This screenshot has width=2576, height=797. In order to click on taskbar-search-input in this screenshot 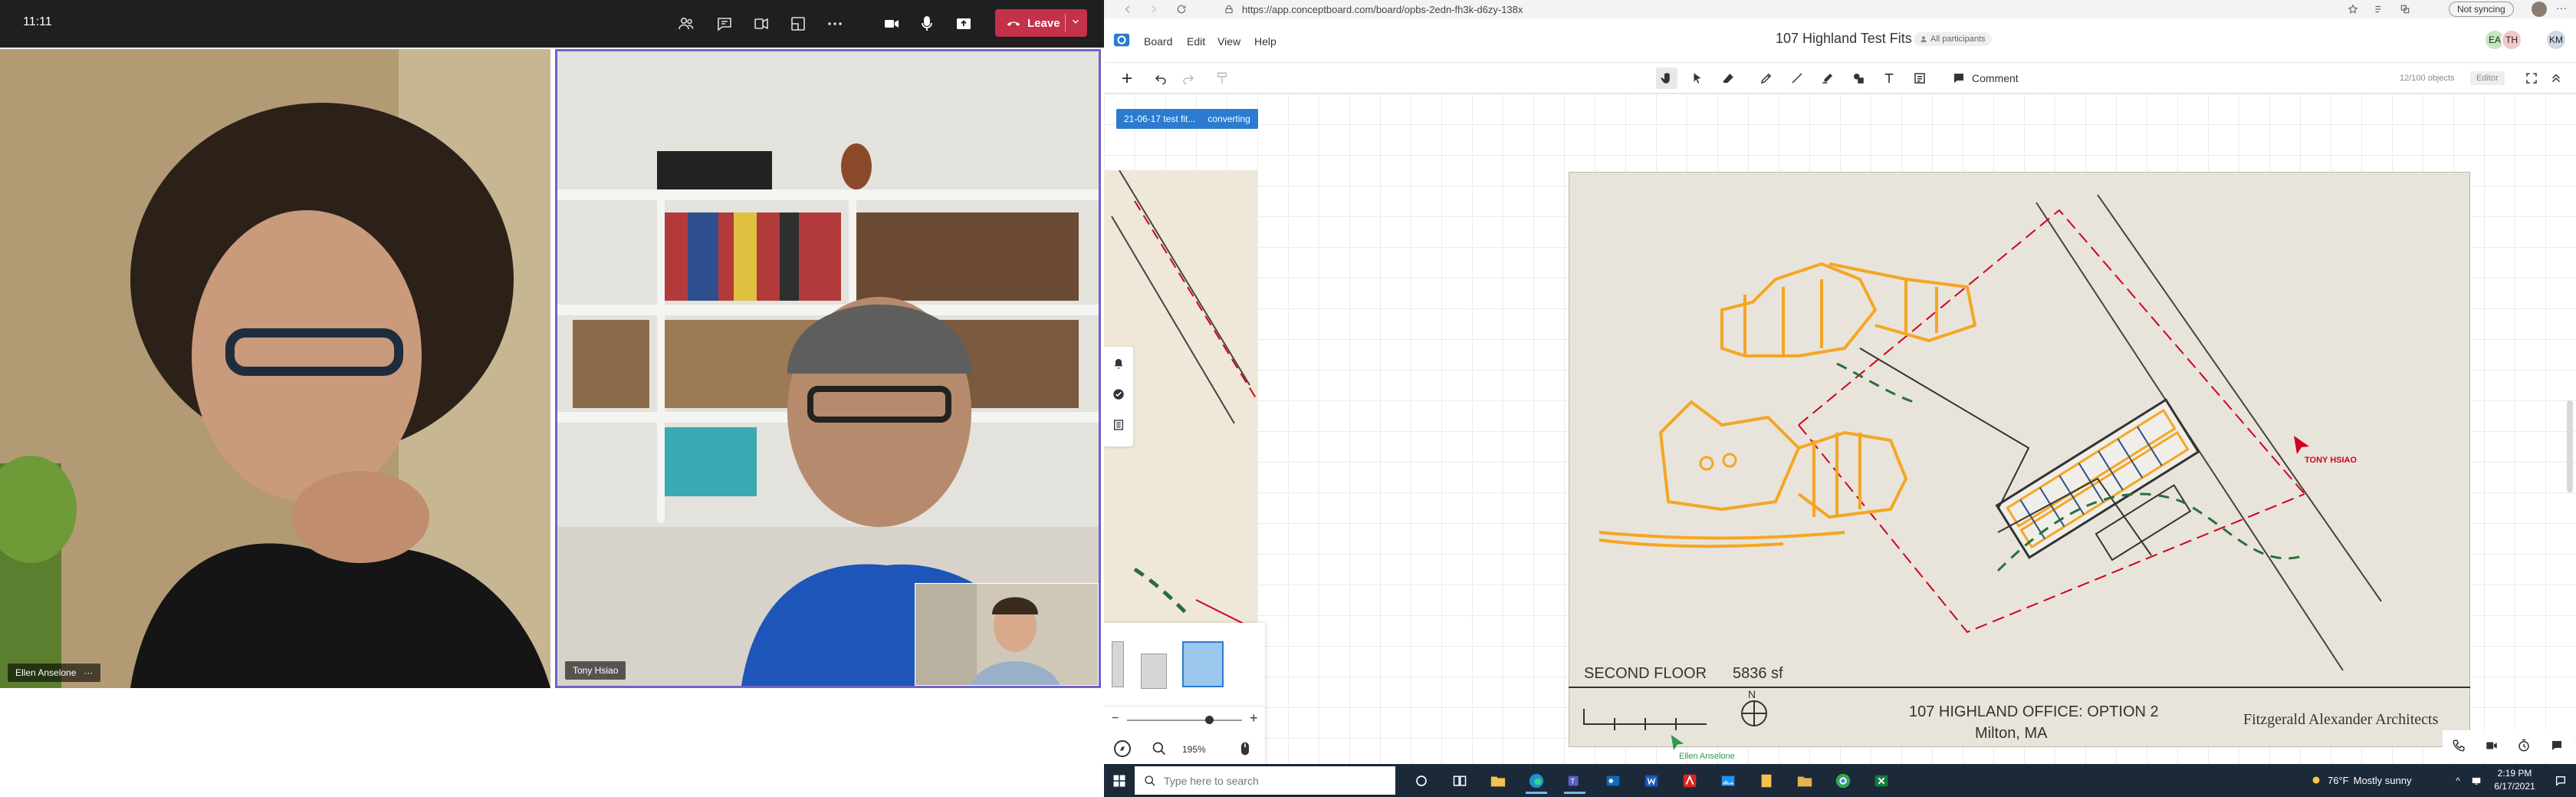, I will do `click(1271, 780)`.